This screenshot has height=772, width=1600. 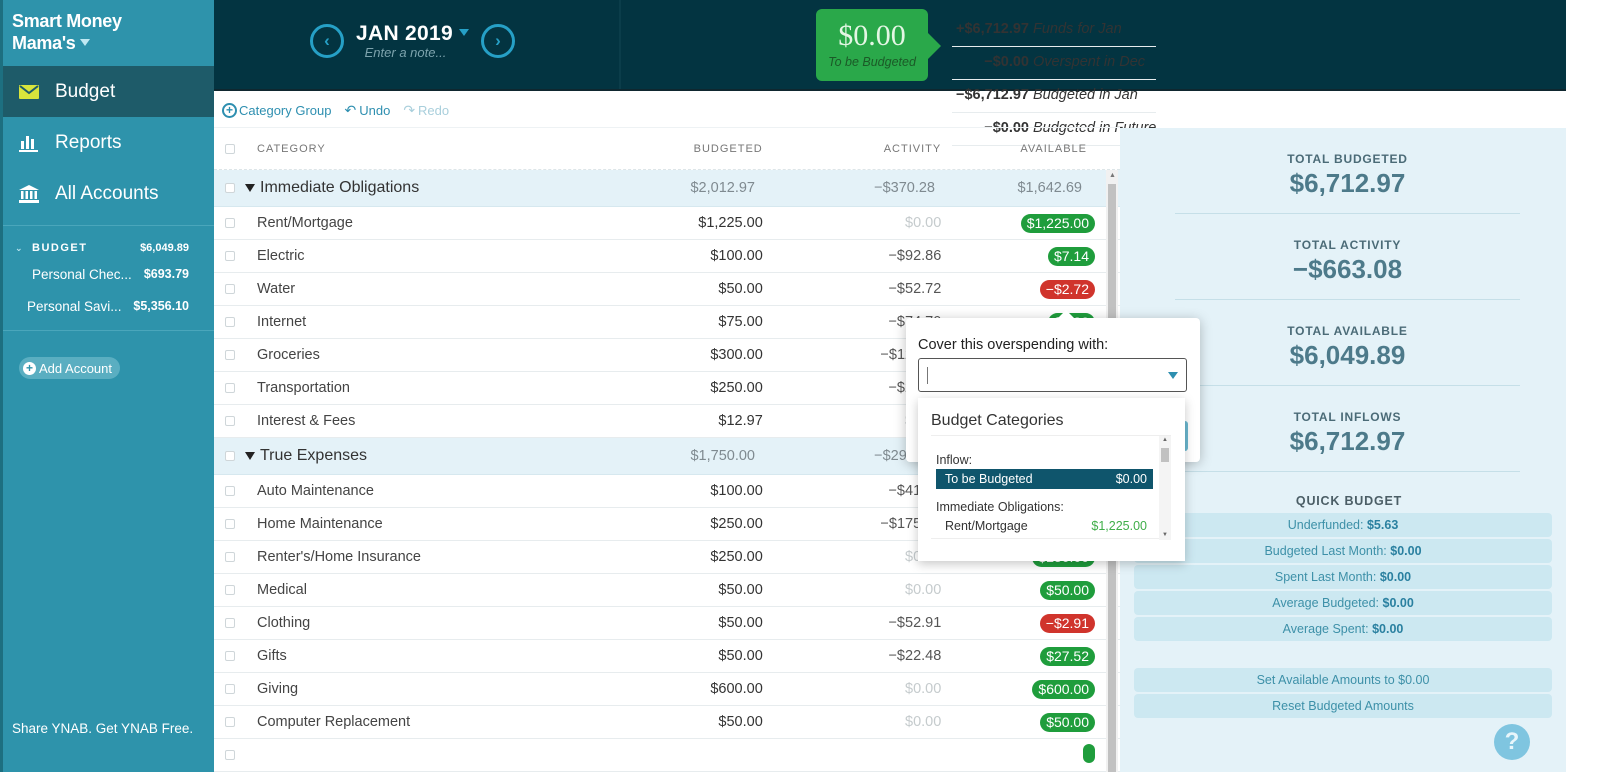 What do you see at coordinates (708, 223) in the screenshot?
I see `budgeted-input: $1,225.00` at bounding box center [708, 223].